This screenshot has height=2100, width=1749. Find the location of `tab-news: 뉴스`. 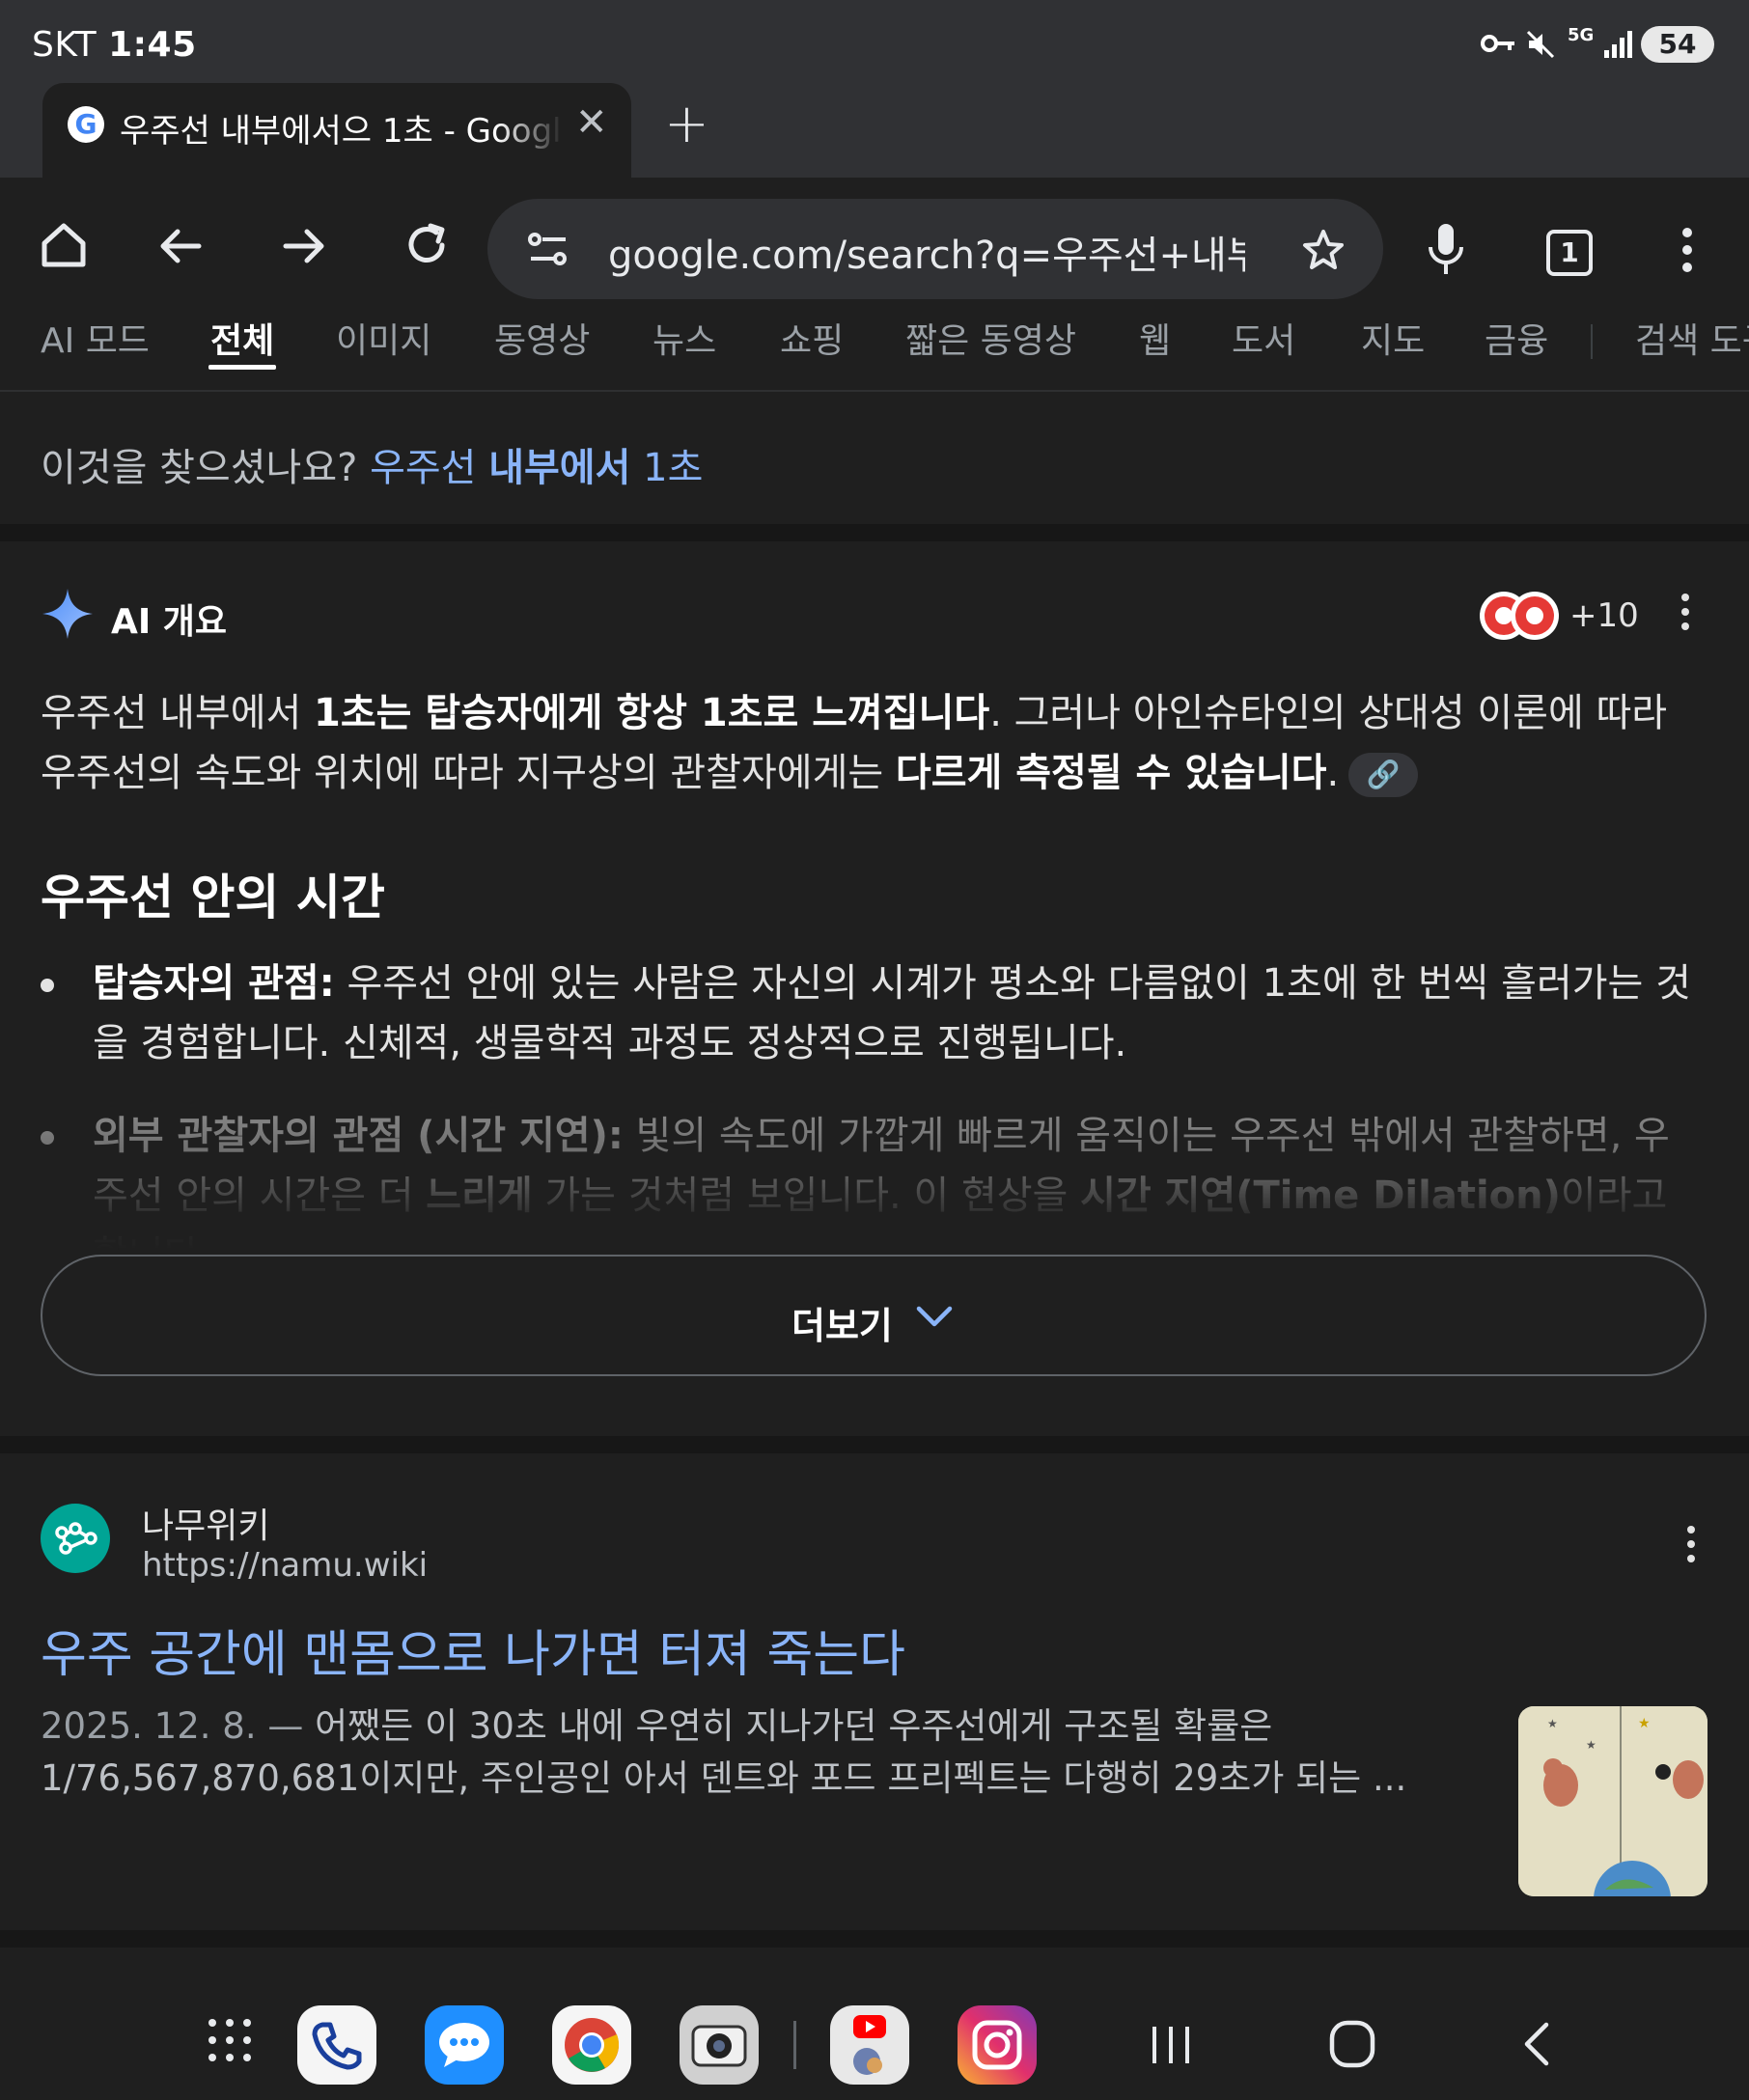

tab-news: 뉴스 is located at coordinates (684, 341).